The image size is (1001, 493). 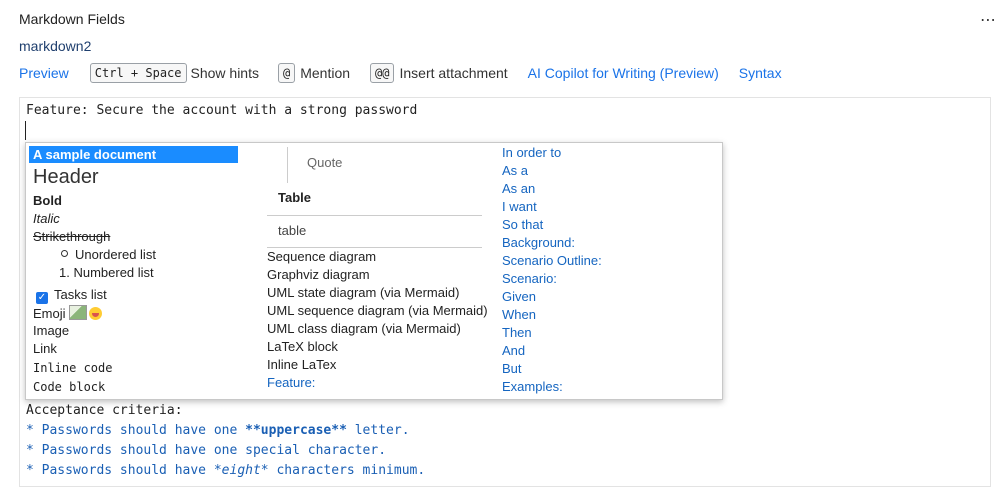 What do you see at coordinates (286, 73) in the screenshot?
I see `mention-shortcut-key: @` at bounding box center [286, 73].